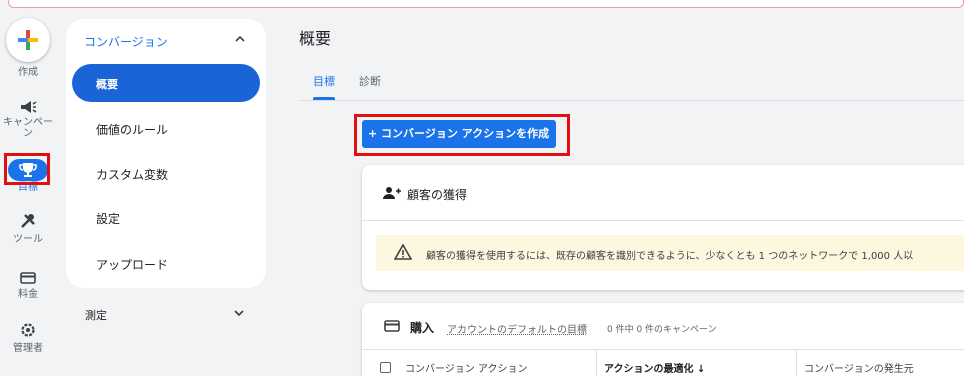 Image resolution: width=964 pixels, height=376 pixels. I want to click on card-divider, so click(663, 220).